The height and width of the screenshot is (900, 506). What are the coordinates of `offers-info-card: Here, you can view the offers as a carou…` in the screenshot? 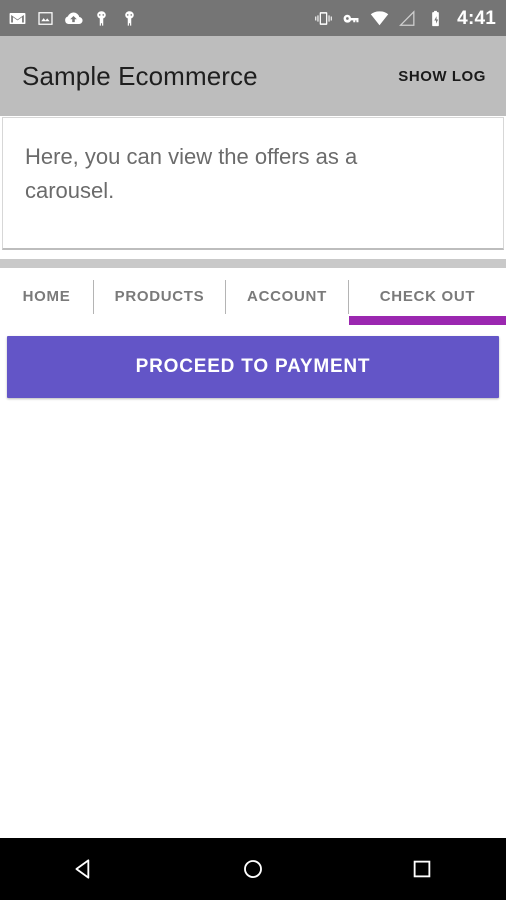 It's located at (253, 183).